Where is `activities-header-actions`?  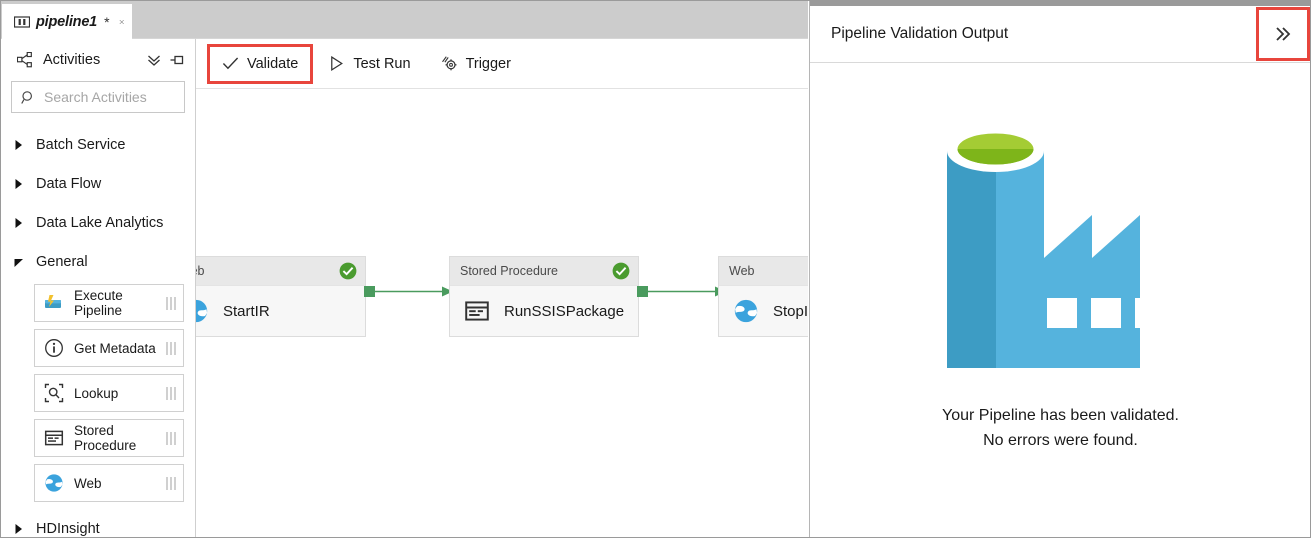
activities-header-actions is located at coordinates (165, 60).